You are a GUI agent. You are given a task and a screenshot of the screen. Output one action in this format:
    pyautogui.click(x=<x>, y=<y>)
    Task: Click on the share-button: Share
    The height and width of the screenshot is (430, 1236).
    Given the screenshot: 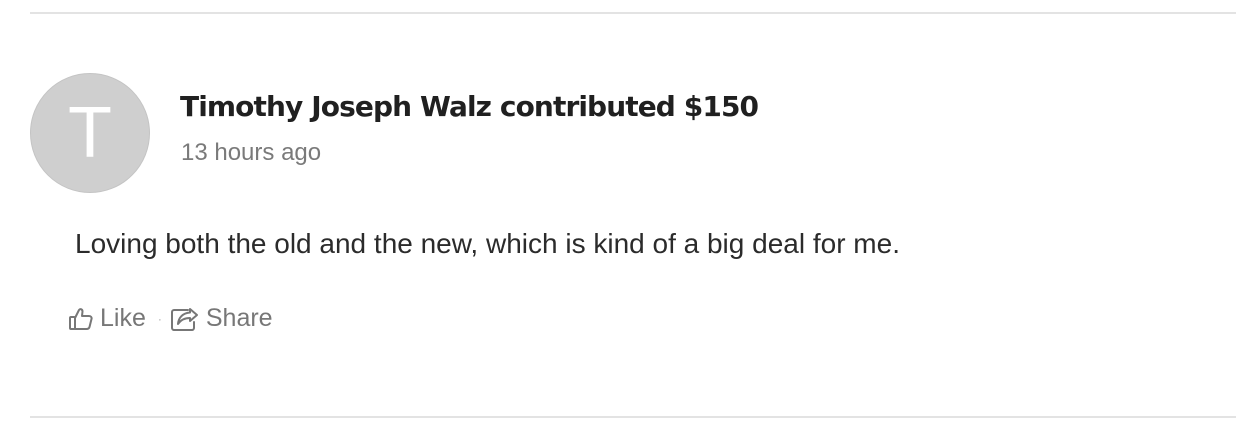 What is the action you would take?
    pyautogui.click(x=221, y=318)
    